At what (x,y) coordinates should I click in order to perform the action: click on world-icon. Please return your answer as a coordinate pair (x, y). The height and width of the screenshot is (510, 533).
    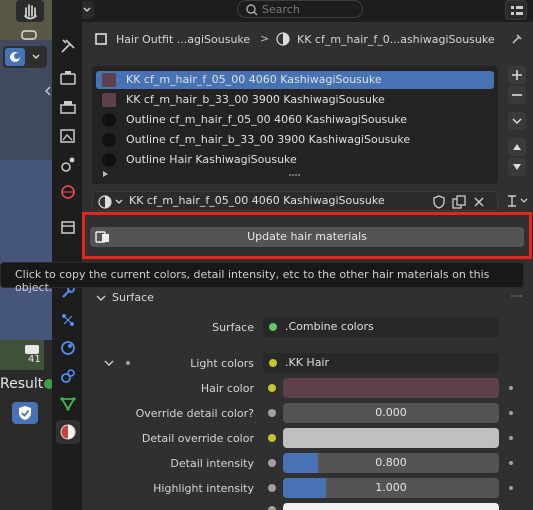
    Looking at the image, I should click on (68, 192).